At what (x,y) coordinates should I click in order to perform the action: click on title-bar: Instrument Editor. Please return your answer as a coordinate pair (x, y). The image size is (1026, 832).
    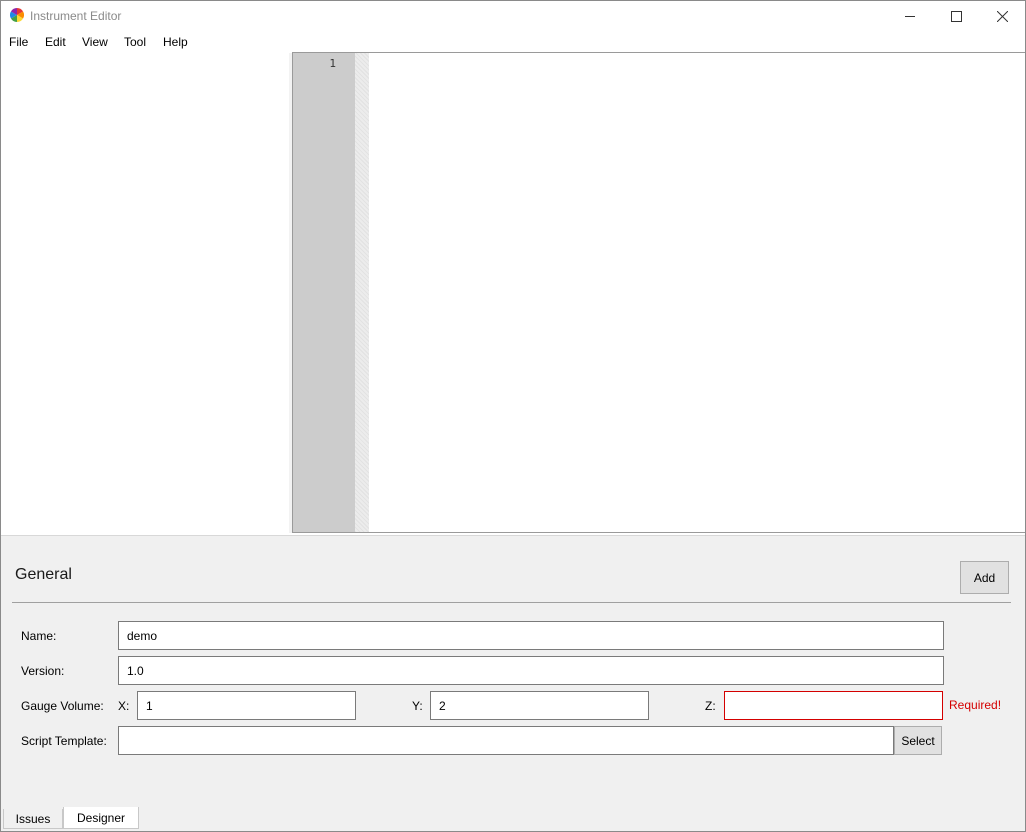
    Looking at the image, I should click on (513, 16).